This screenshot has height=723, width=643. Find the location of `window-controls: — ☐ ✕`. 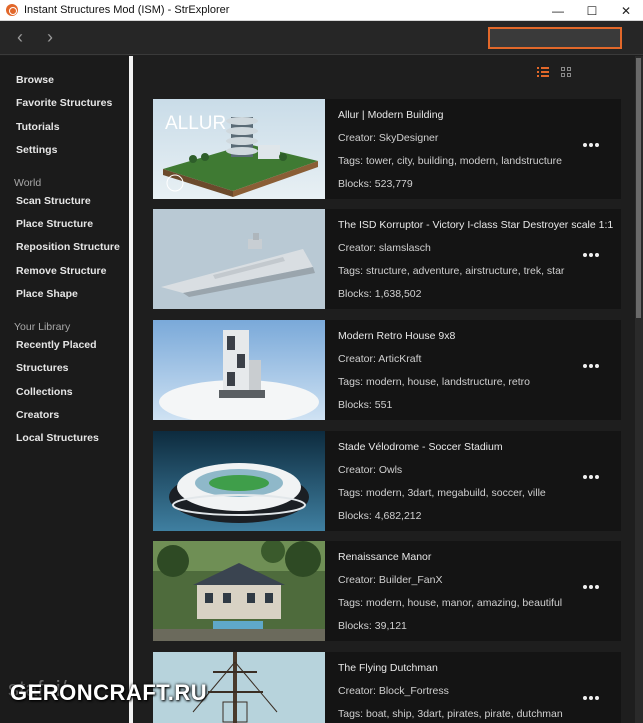

window-controls: — ☐ ✕ is located at coordinates (592, 10).